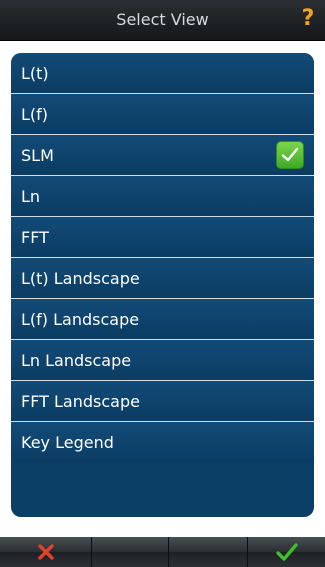 Image resolution: width=325 pixels, height=567 pixels. What do you see at coordinates (31, 196) in the screenshot?
I see `list-item-label: Ln` at bounding box center [31, 196].